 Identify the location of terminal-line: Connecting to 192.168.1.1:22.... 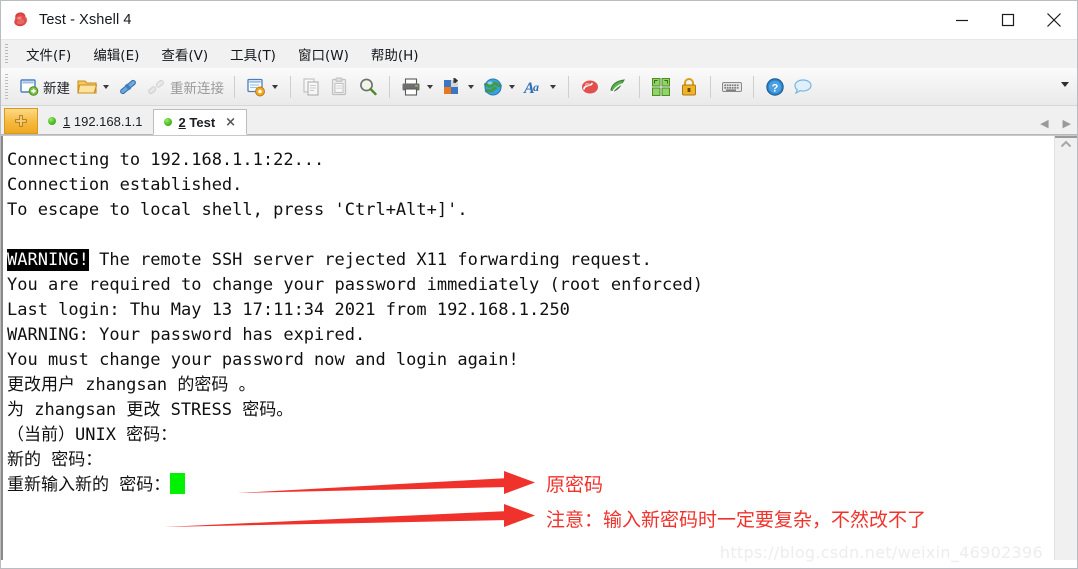
(166, 160).